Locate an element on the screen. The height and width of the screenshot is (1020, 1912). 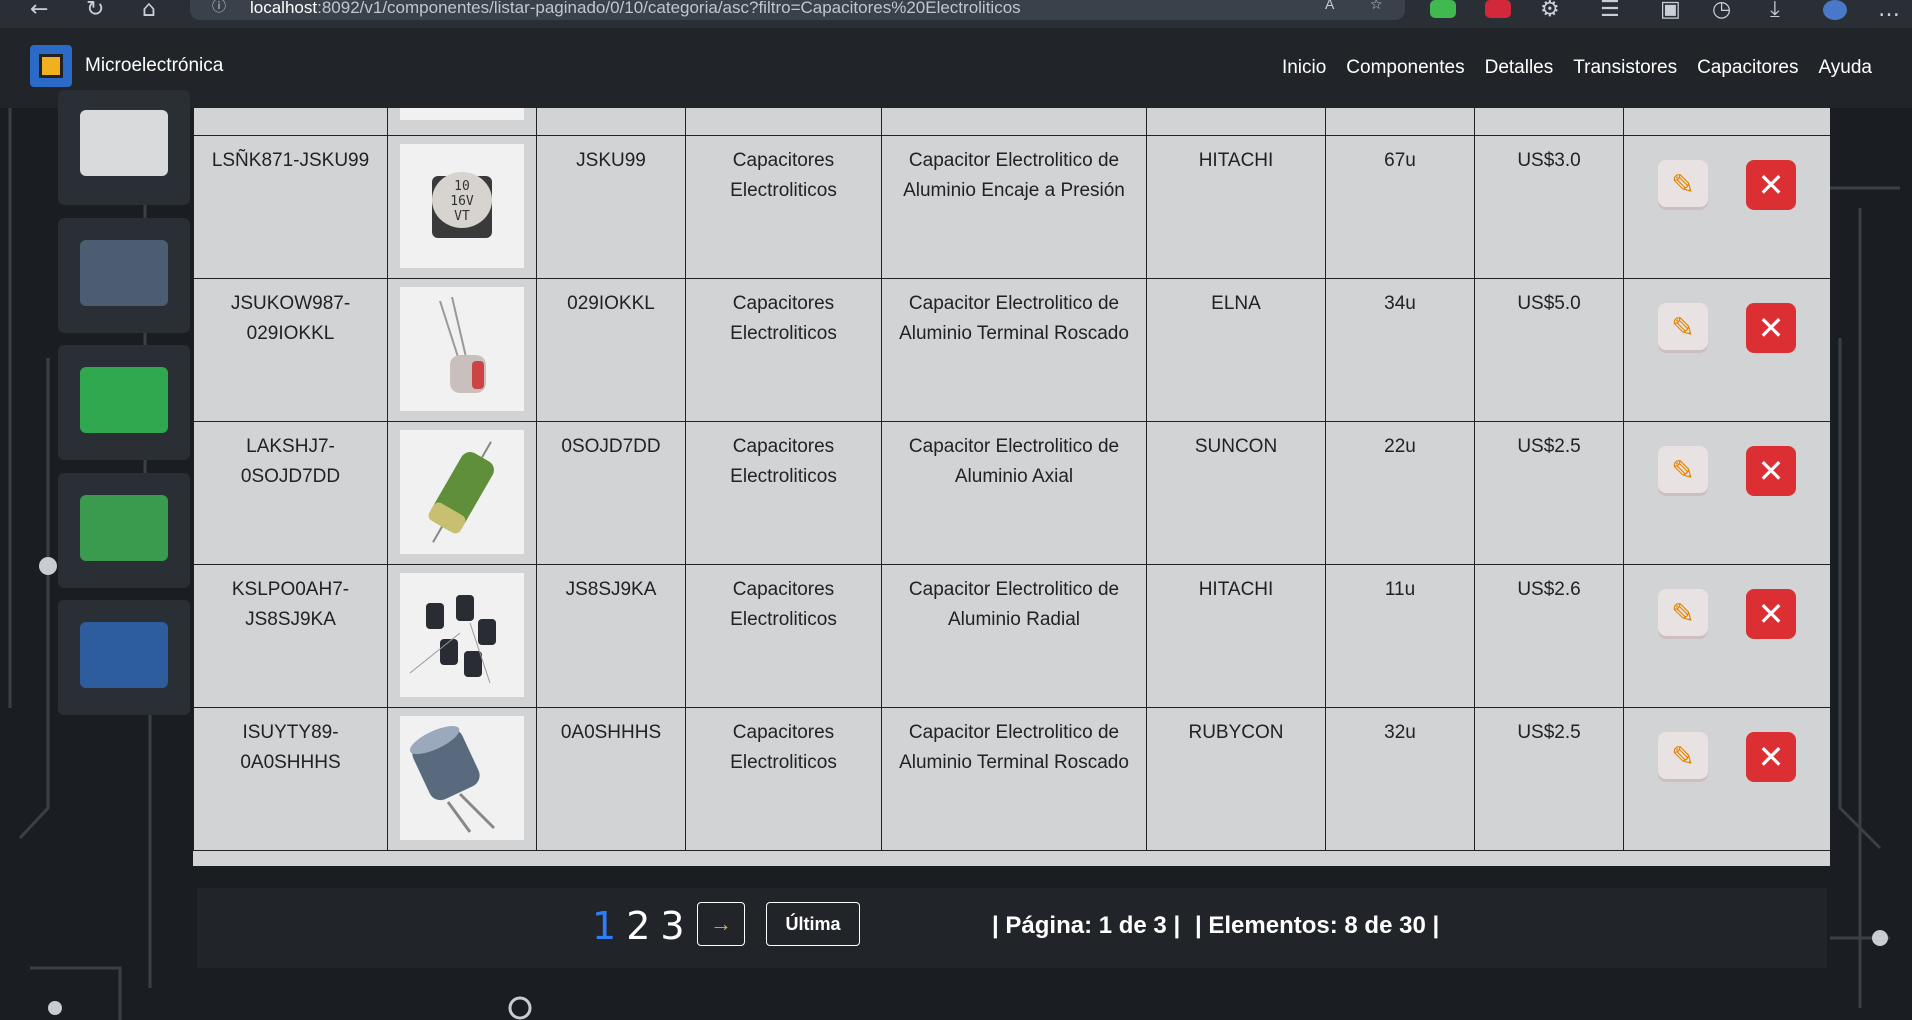
capacitor-radial-image is located at coordinates (462, 349).